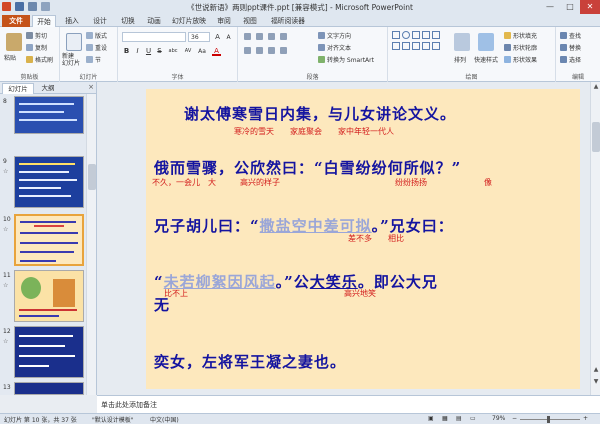  What do you see at coordinates (486, 59) in the screenshot?
I see `quick-styles-button: 快速样式` at bounding box center [486, 59].